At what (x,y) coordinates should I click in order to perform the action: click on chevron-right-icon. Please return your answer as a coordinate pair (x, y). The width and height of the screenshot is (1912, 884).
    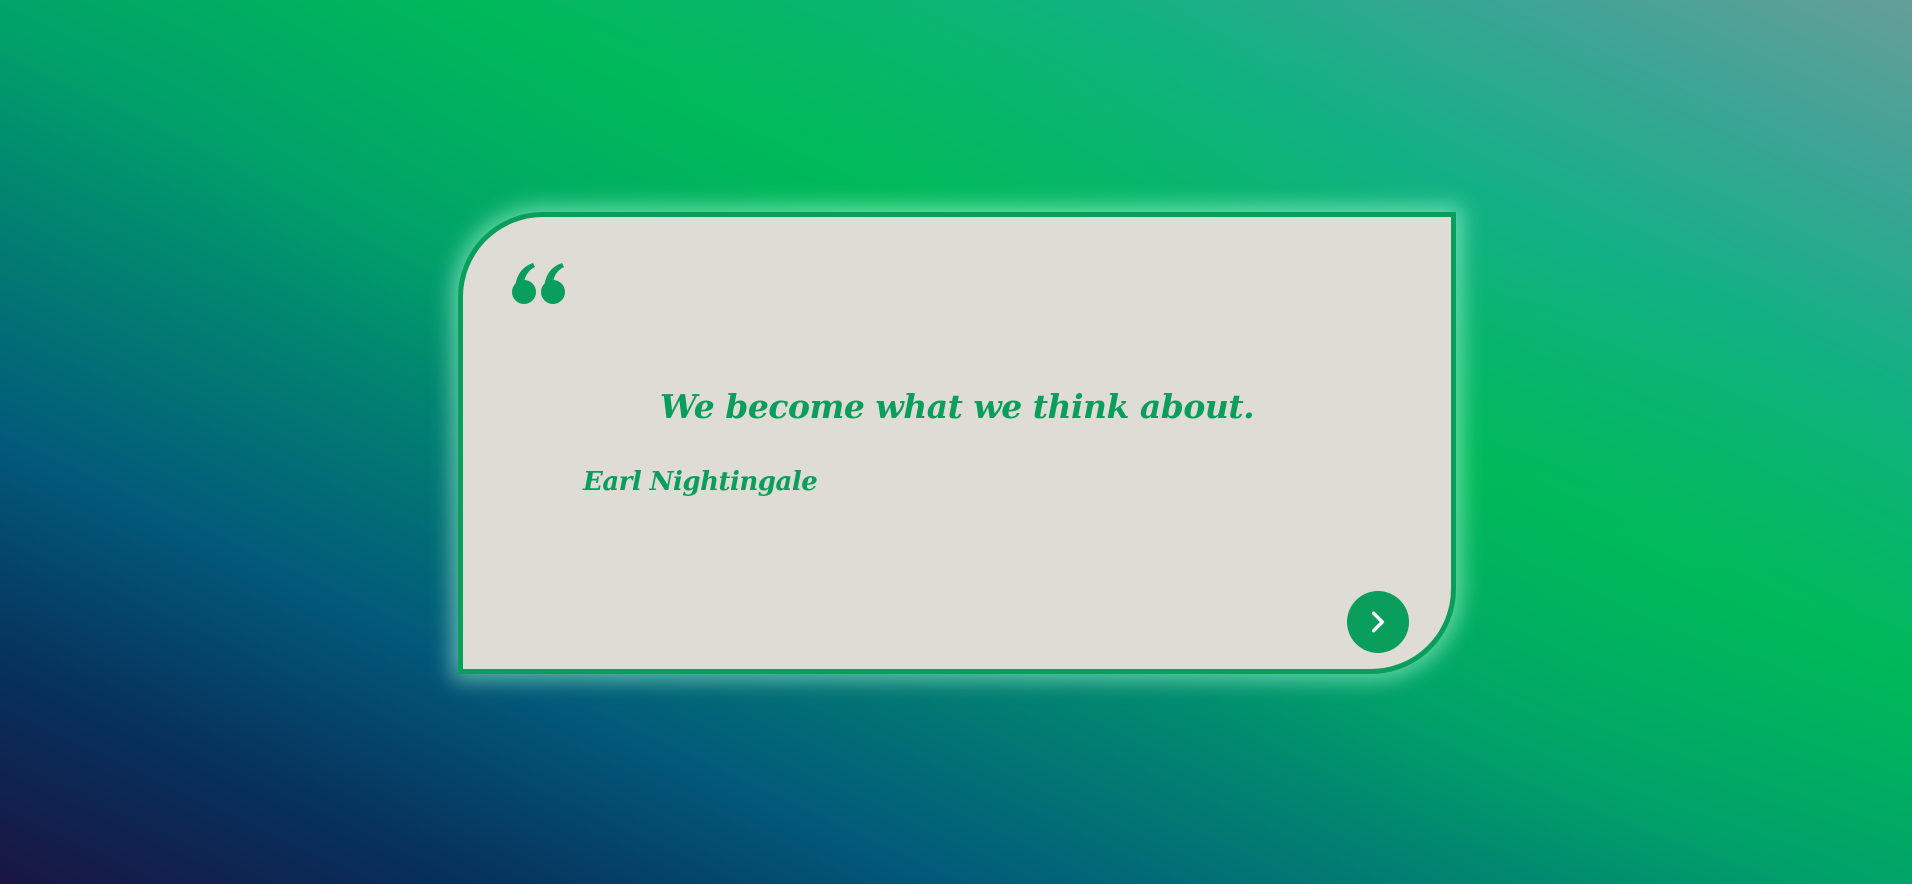
    Looking at the image, I should click on (1378, 622).